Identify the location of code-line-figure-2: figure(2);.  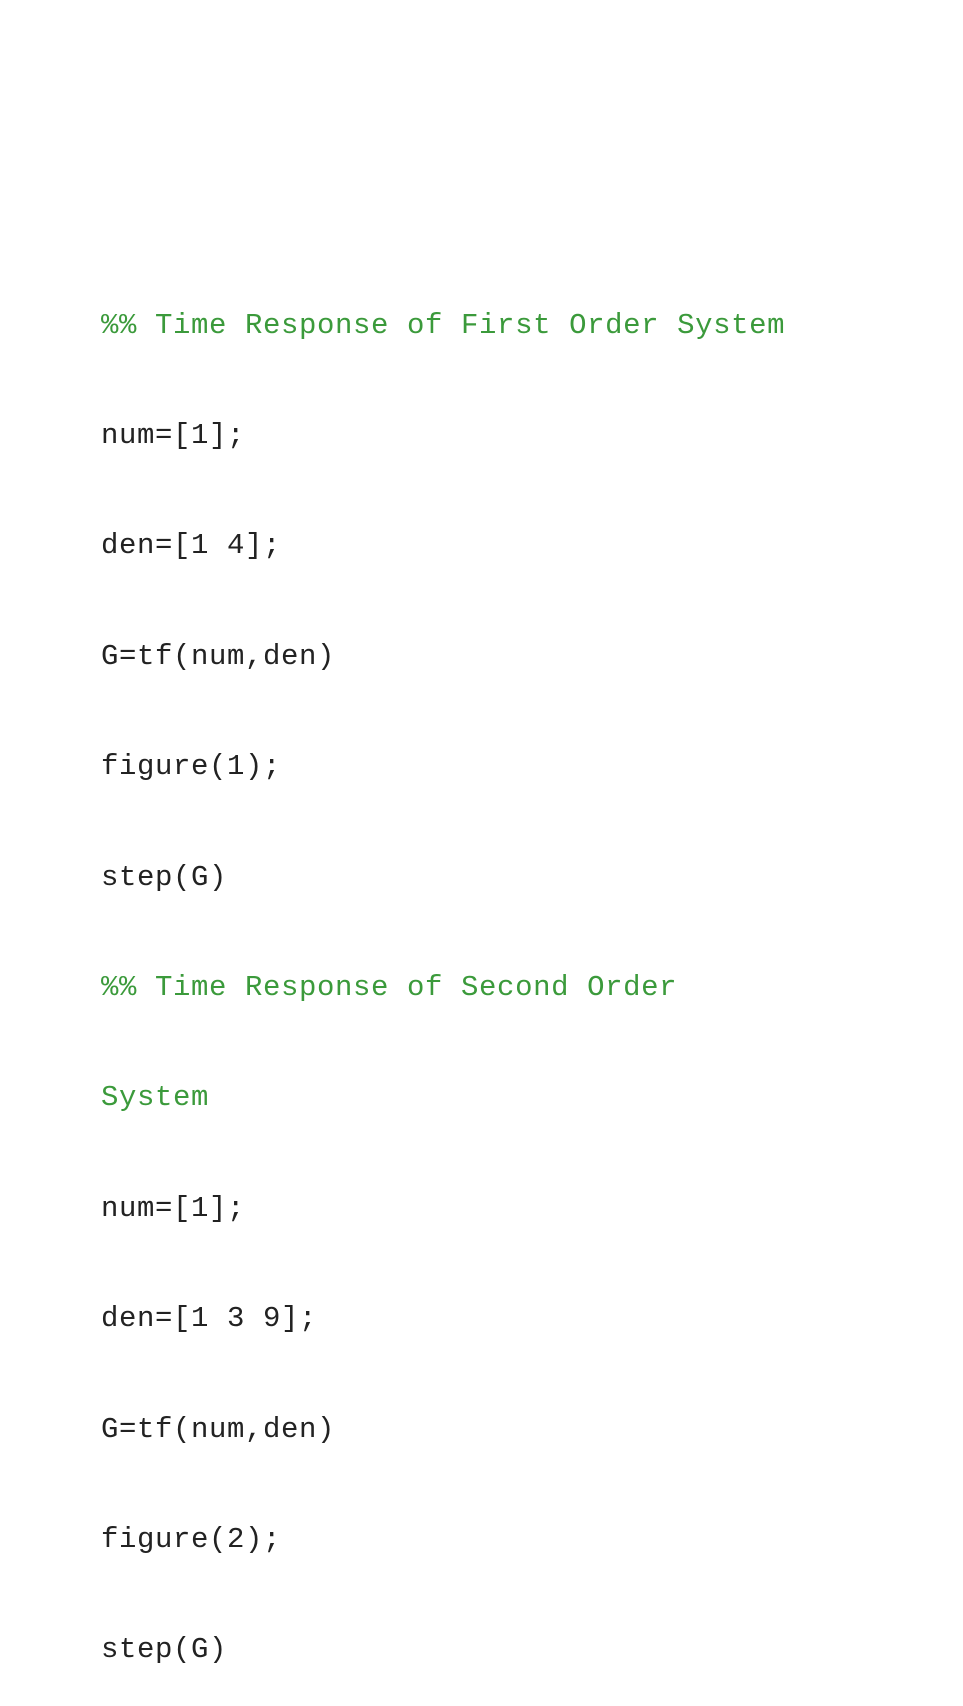
(191, 1539).